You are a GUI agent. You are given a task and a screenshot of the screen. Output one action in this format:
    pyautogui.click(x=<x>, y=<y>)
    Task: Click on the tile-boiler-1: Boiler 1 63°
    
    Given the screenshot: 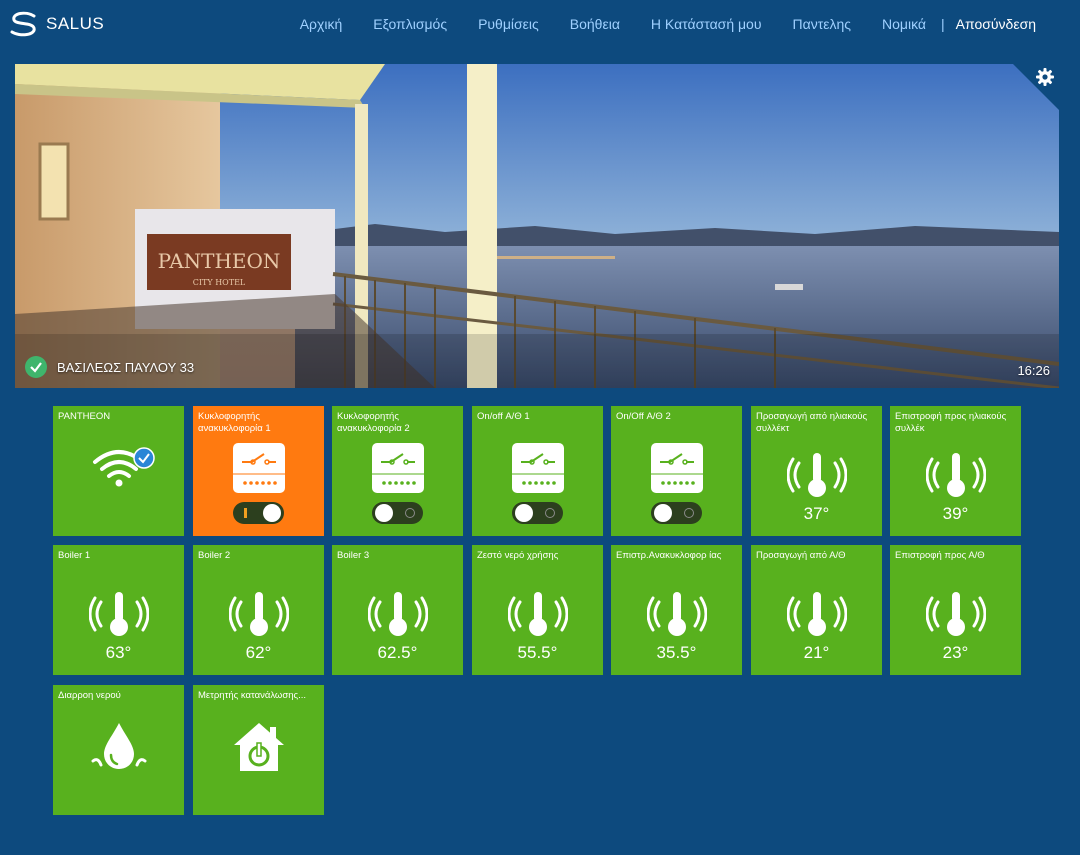 What is the action you would take?
    pyautogui.click(x=118, y=610)
    